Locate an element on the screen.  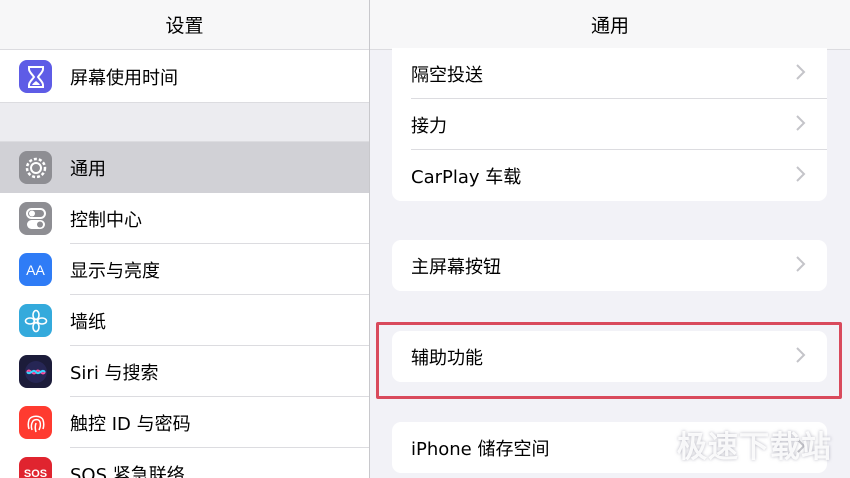
sidebar-section-gap is located at coordinates (184, 122).